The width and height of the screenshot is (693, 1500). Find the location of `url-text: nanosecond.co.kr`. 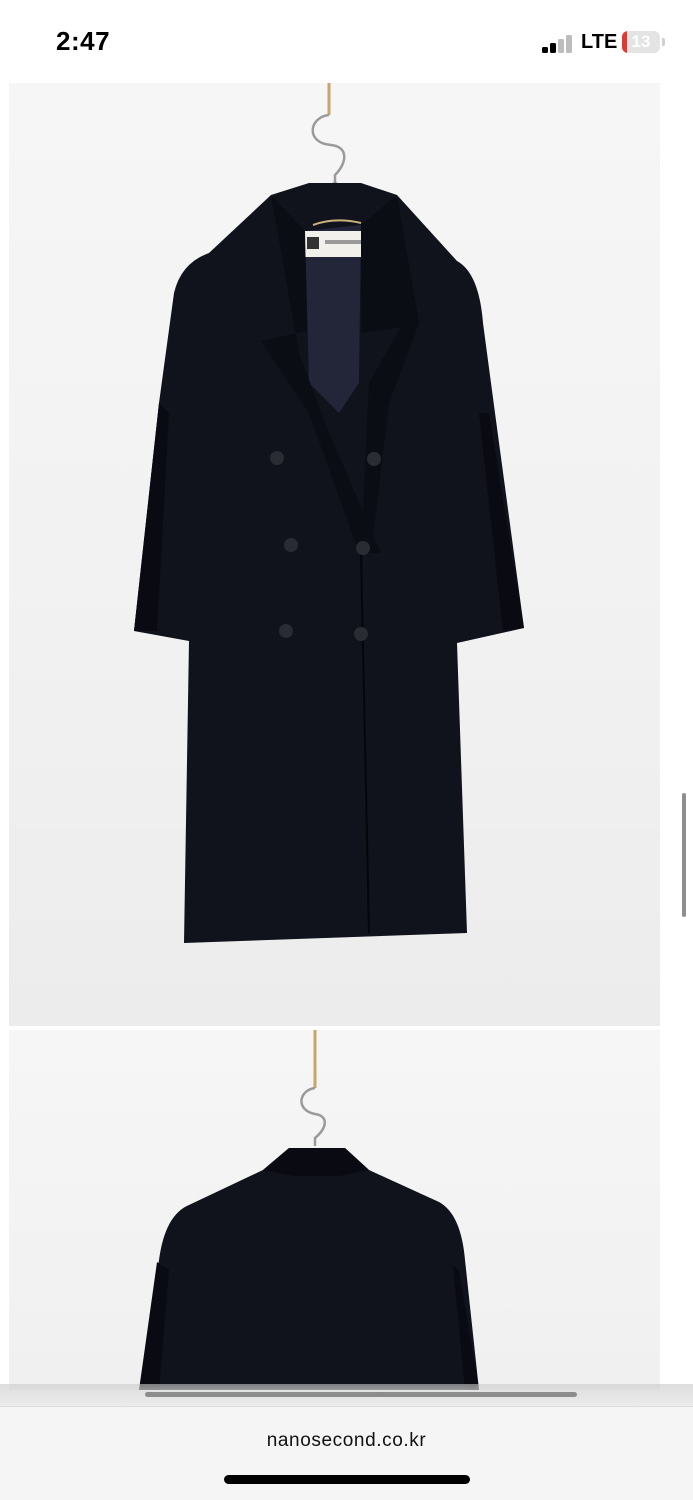

url-text: nanosecond.co.kr is located at coordinates (346, 1441).